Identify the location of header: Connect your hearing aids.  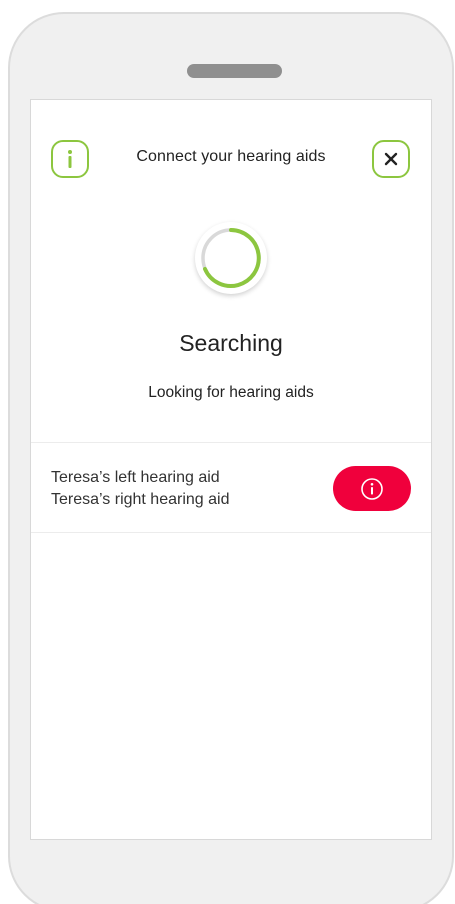
(231, 159).